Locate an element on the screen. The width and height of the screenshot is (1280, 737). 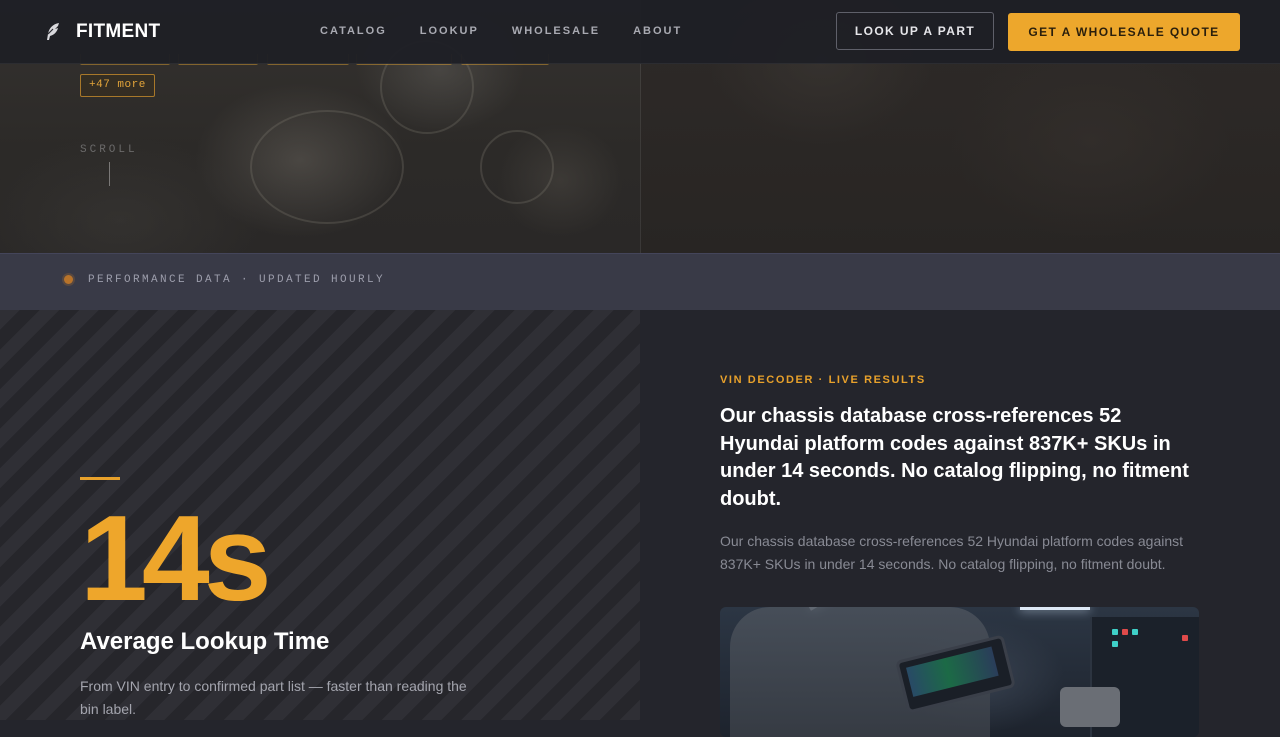
scroll-indicator-label: SCROLL is located at coordinates (109, 150).